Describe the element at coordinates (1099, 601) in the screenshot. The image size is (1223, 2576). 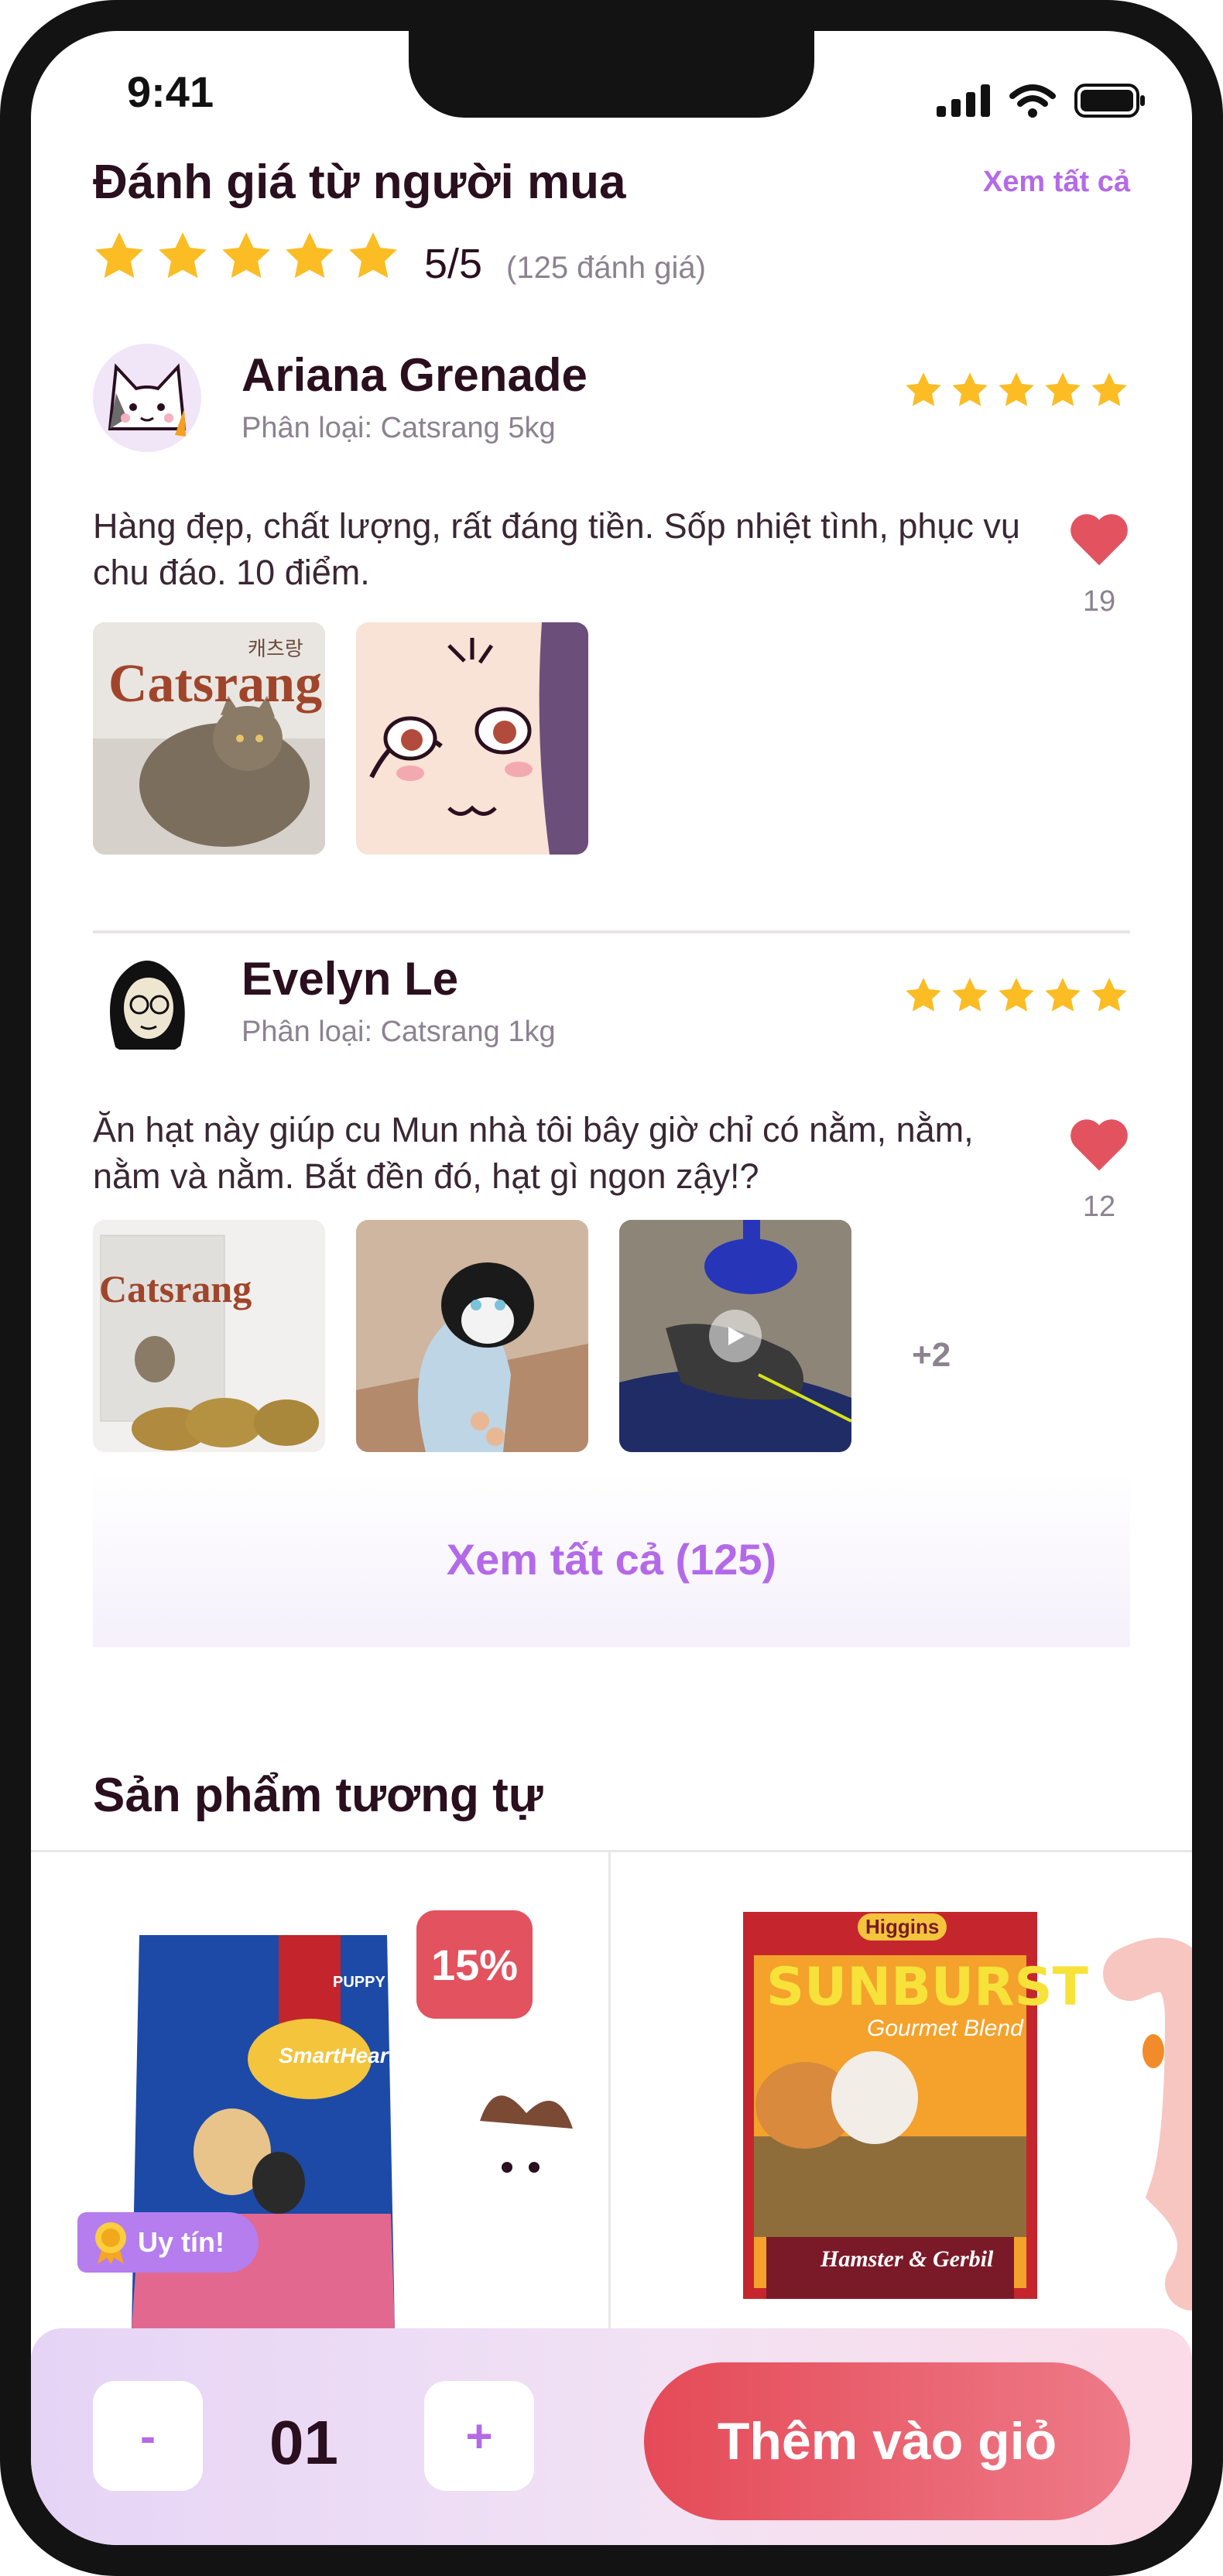
I see `like-count: 19` at that location.